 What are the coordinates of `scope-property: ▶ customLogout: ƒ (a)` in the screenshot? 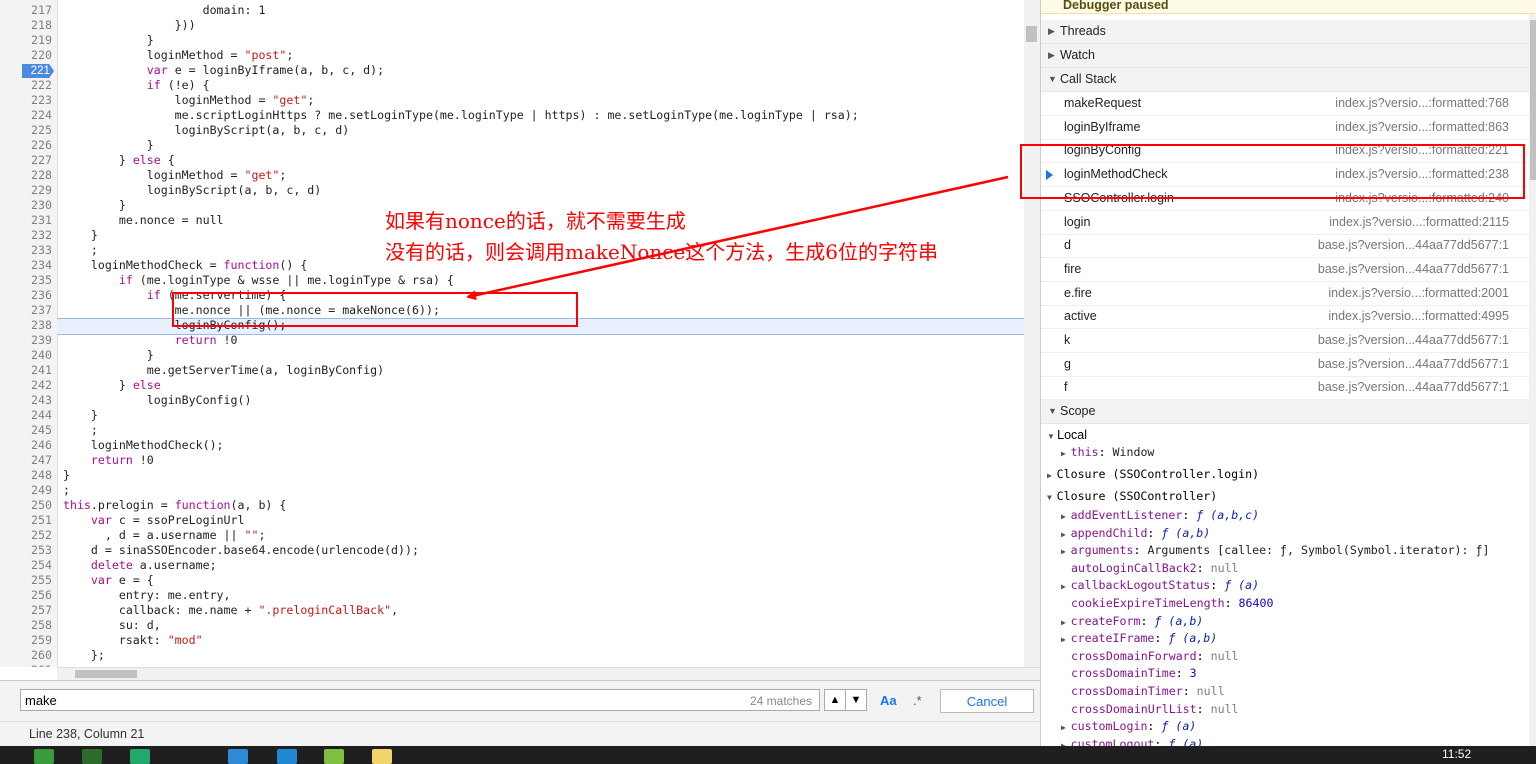 It's located at (1132, 741).